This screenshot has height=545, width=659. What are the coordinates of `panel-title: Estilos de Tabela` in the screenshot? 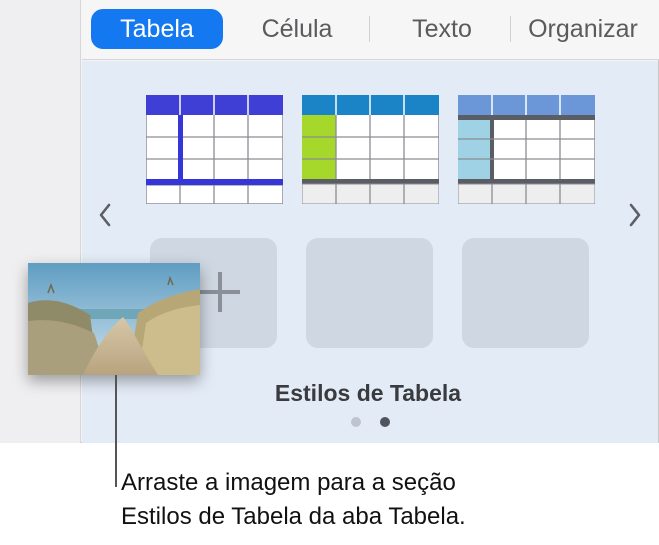 It's located at (368, 393).